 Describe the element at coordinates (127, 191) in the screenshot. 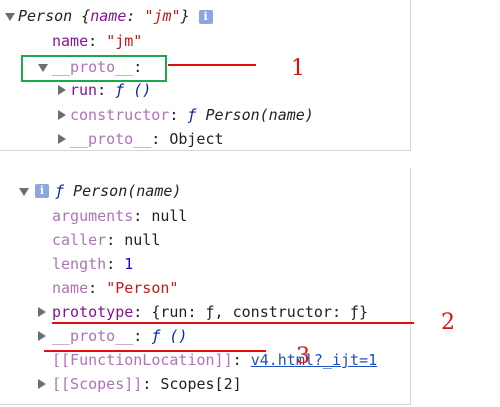

I see `function-signature: Person(name)` at that location.